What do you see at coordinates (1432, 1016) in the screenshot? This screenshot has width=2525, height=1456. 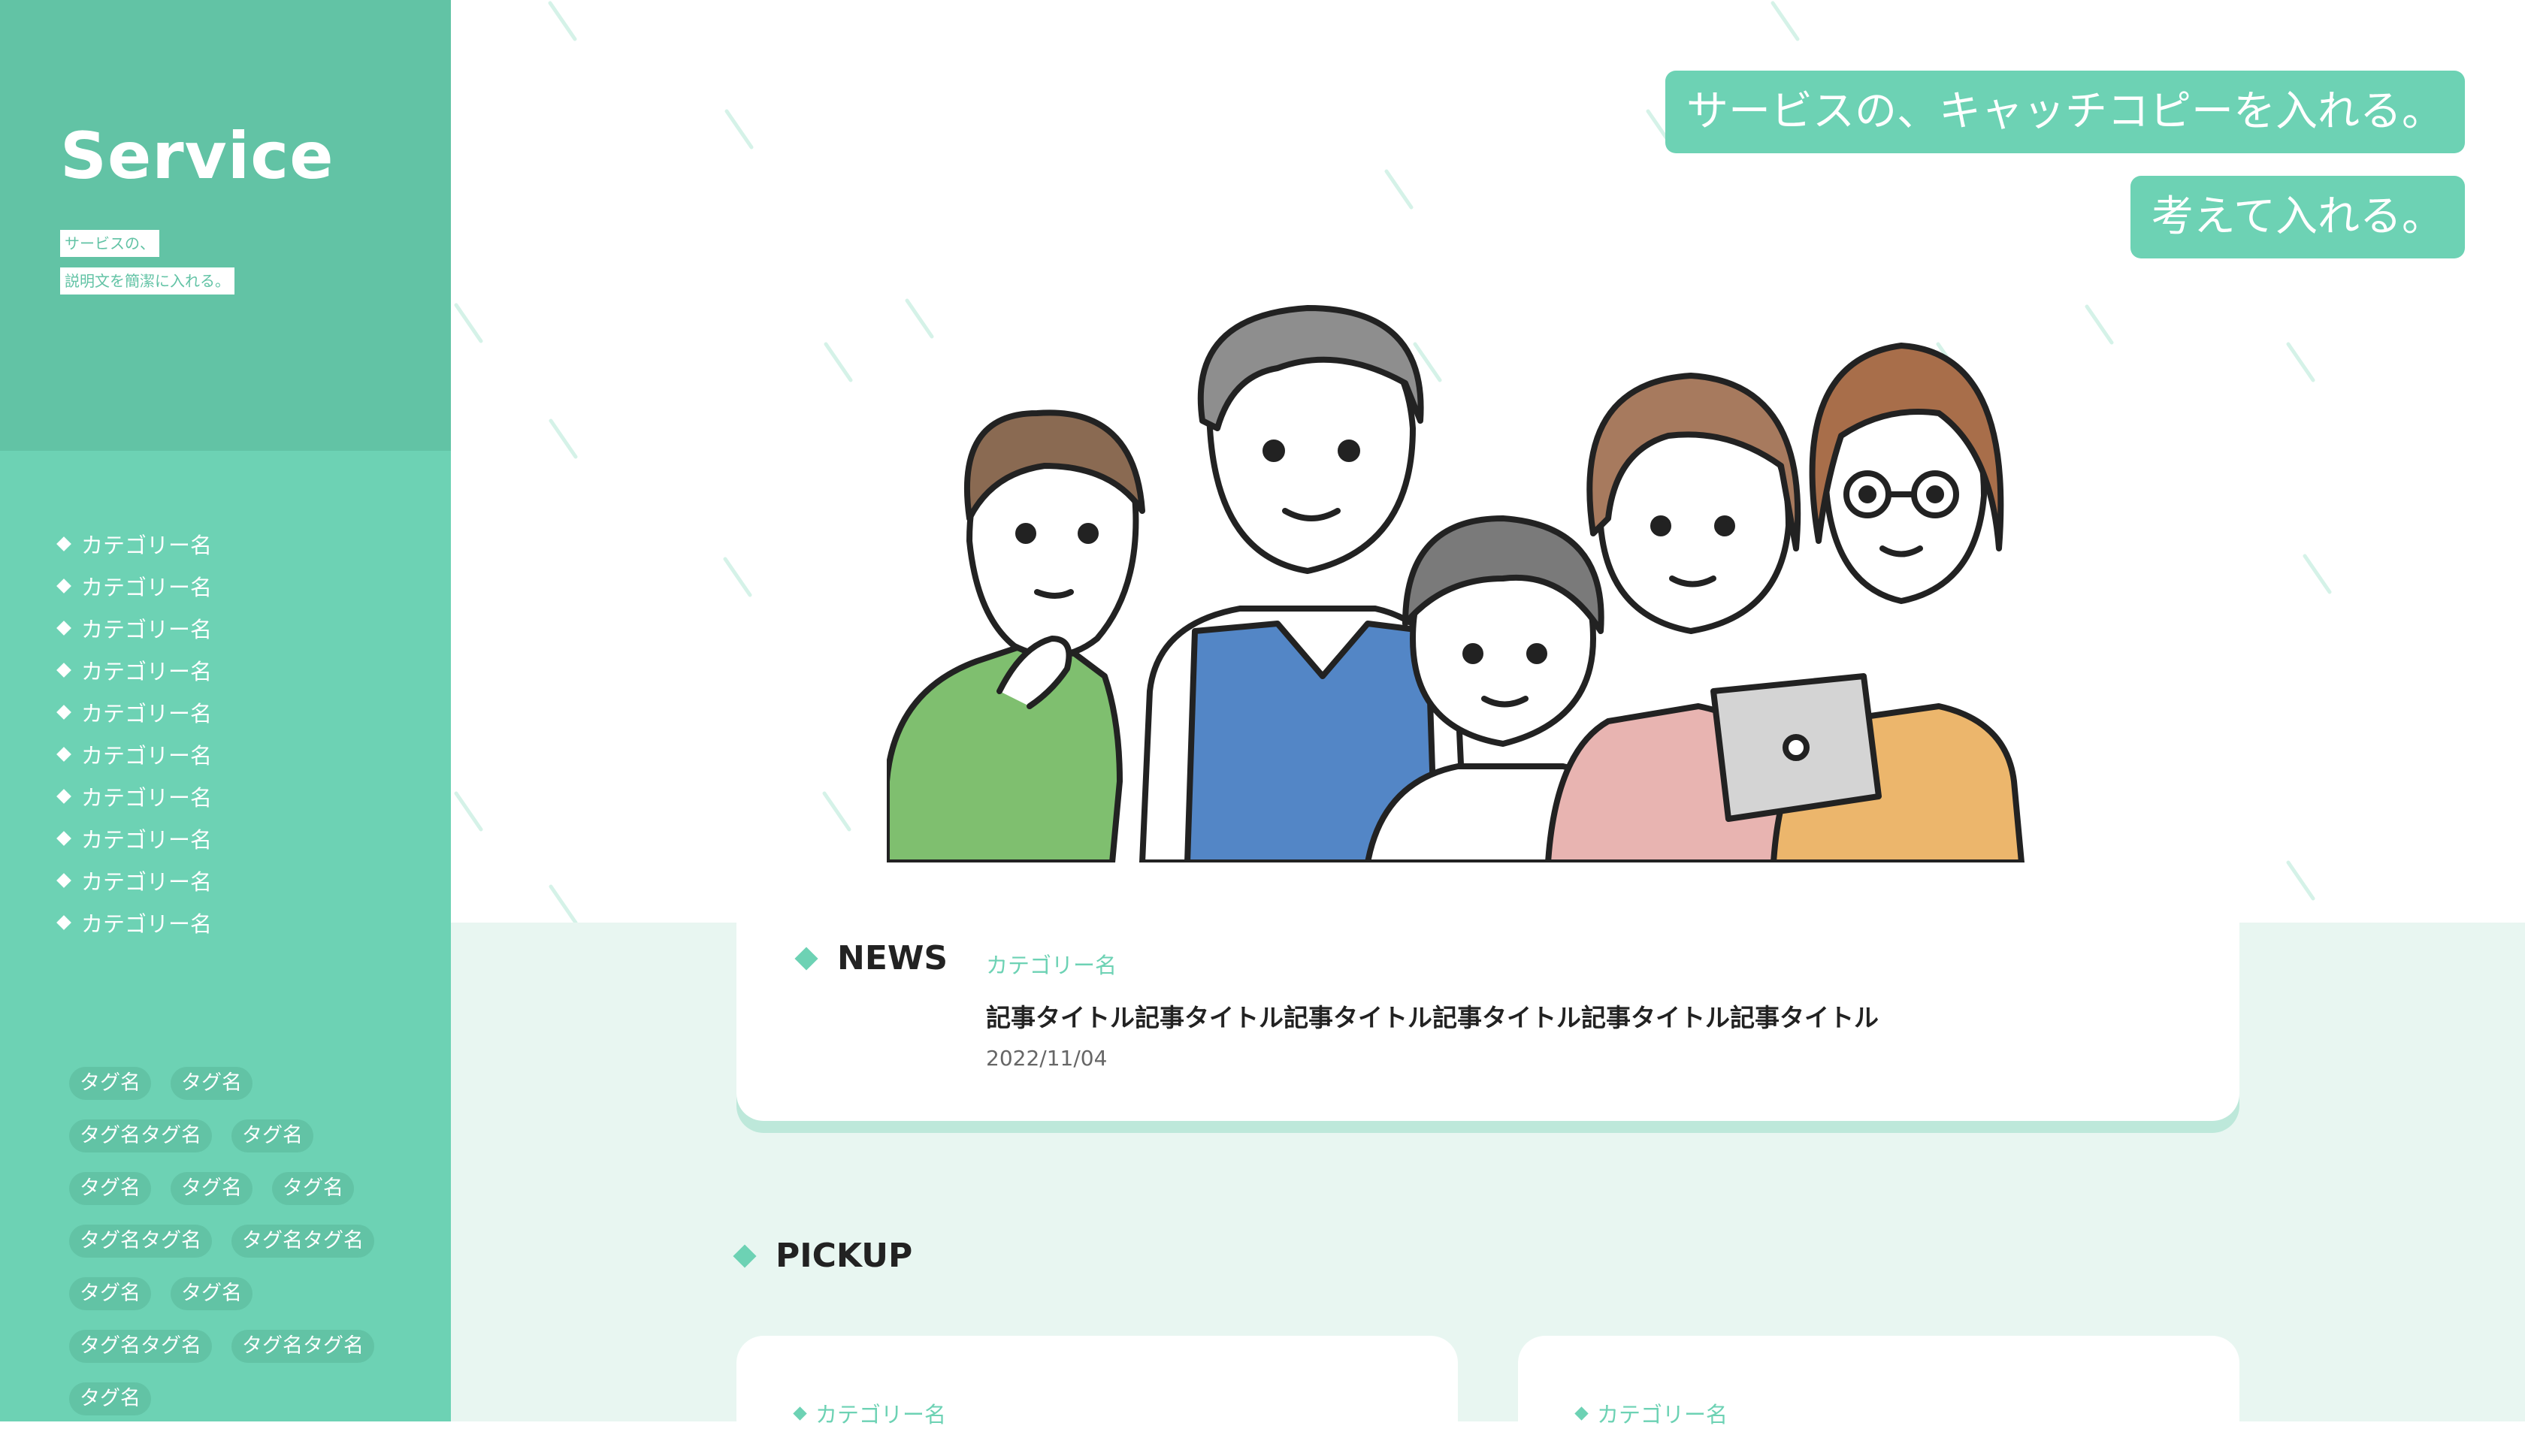 I see `news-title-link: 記事タイトル記事タイトル記事タイトル記事タイトル記事タイトル記事タイトル` at bounding box center [1432, 1016].